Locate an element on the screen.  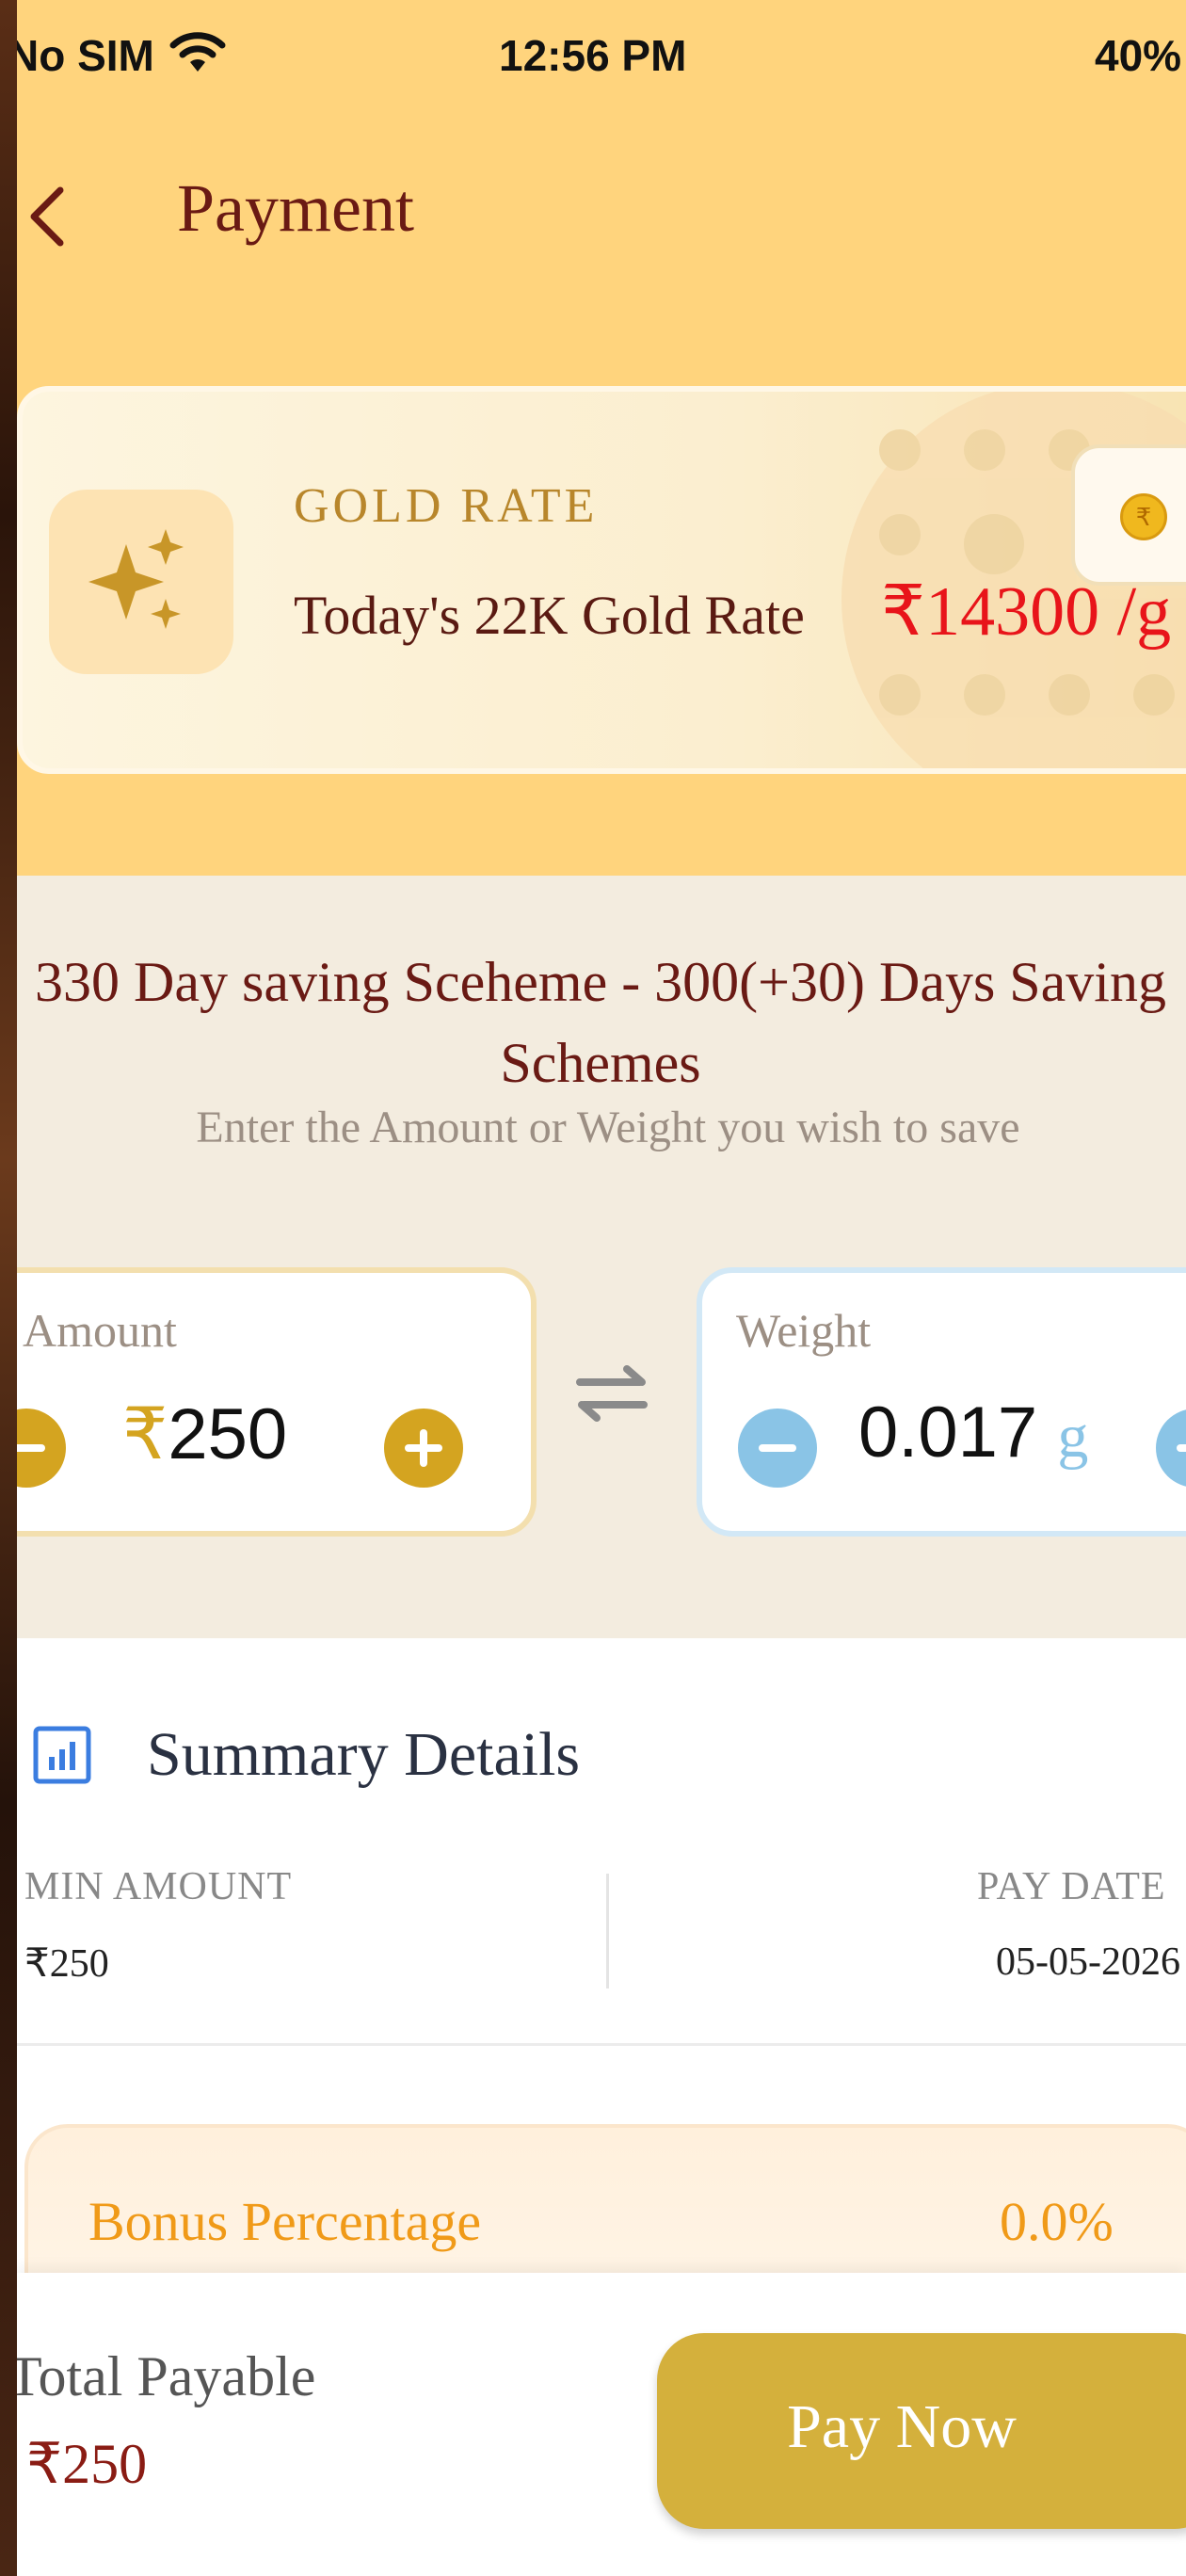
min-amount-label: MIN AMOUNT is located at coordinates (158, 1886).